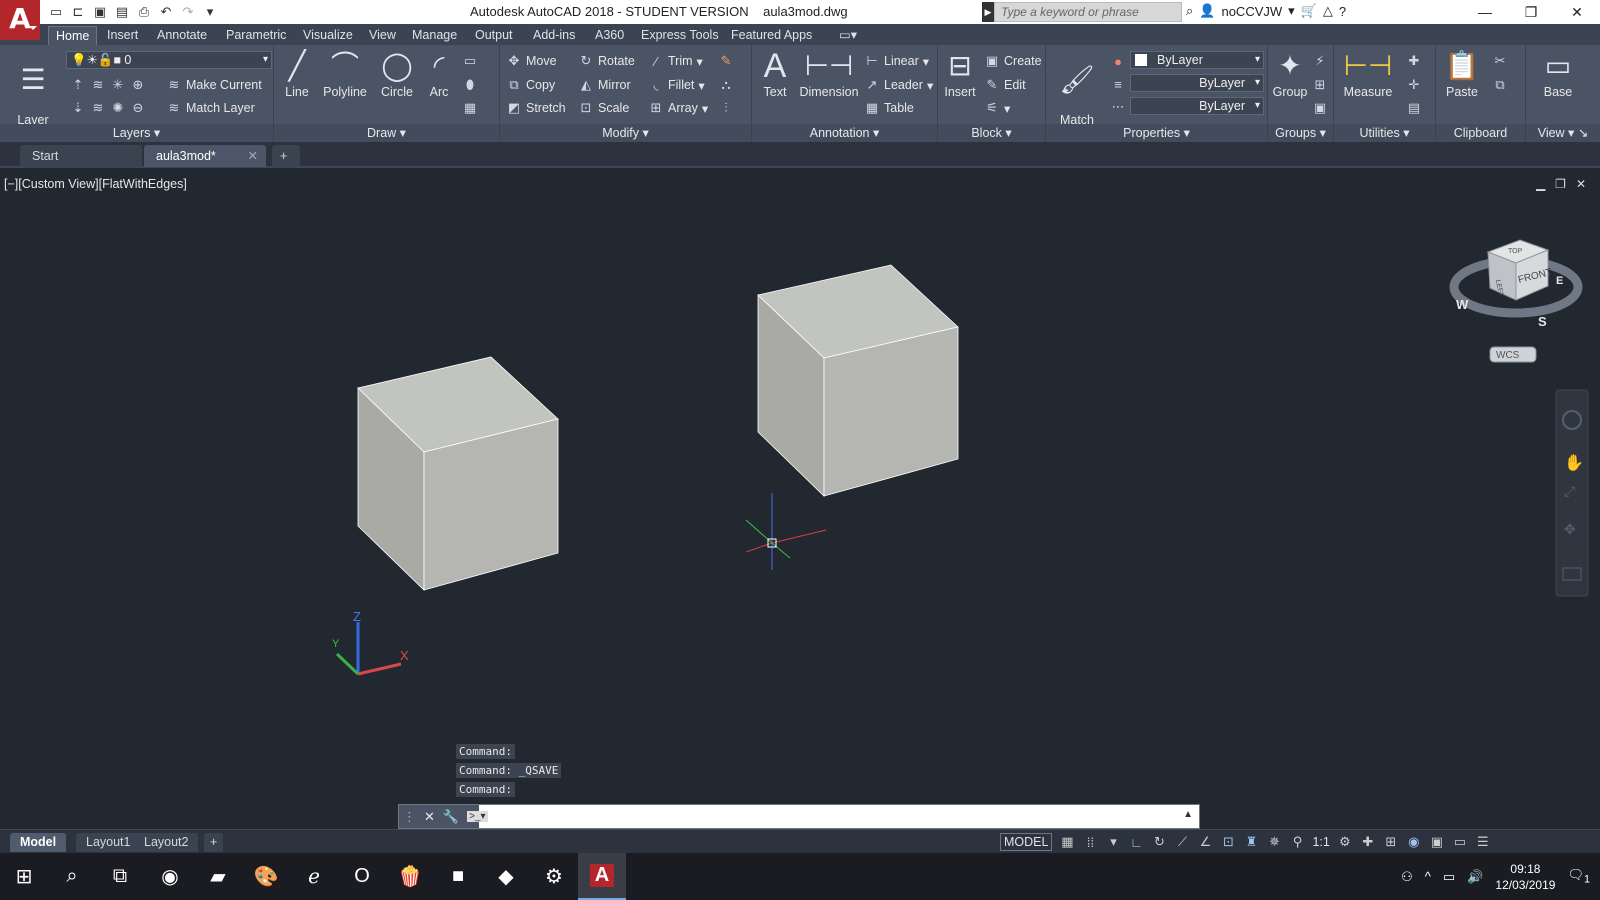 The height and width of the screenshot is (900, 1600). What do you see at coordinates (1578, 876) in the screenshot?
I see `notifications-icon: 🗨1` at bounding box center [1578, 876].